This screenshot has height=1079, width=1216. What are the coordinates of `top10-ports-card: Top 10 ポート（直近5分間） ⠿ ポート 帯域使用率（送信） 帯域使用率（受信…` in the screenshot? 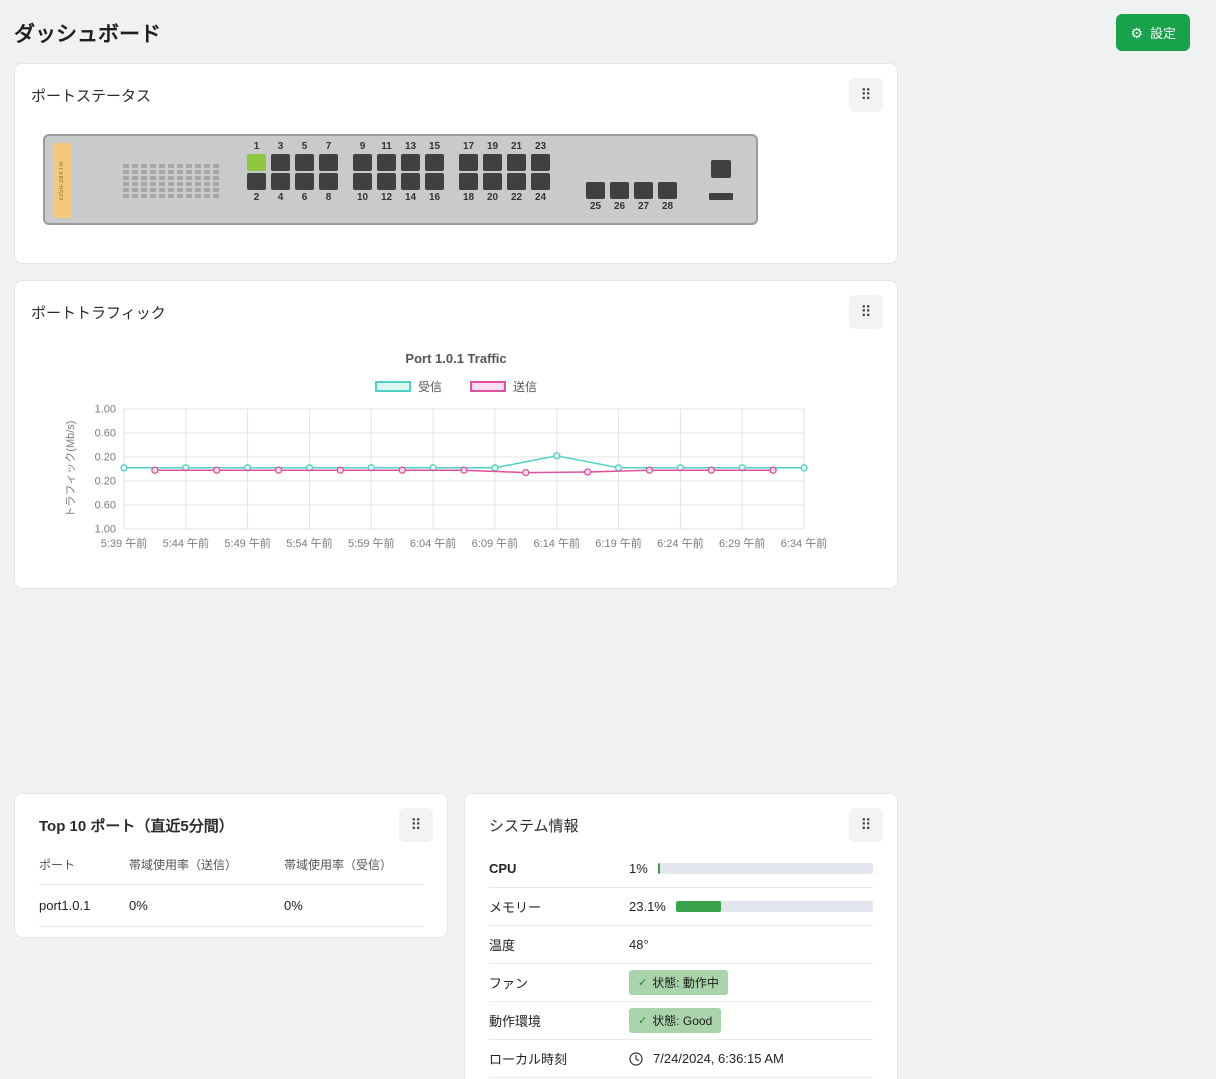 It's located at (231, 865).